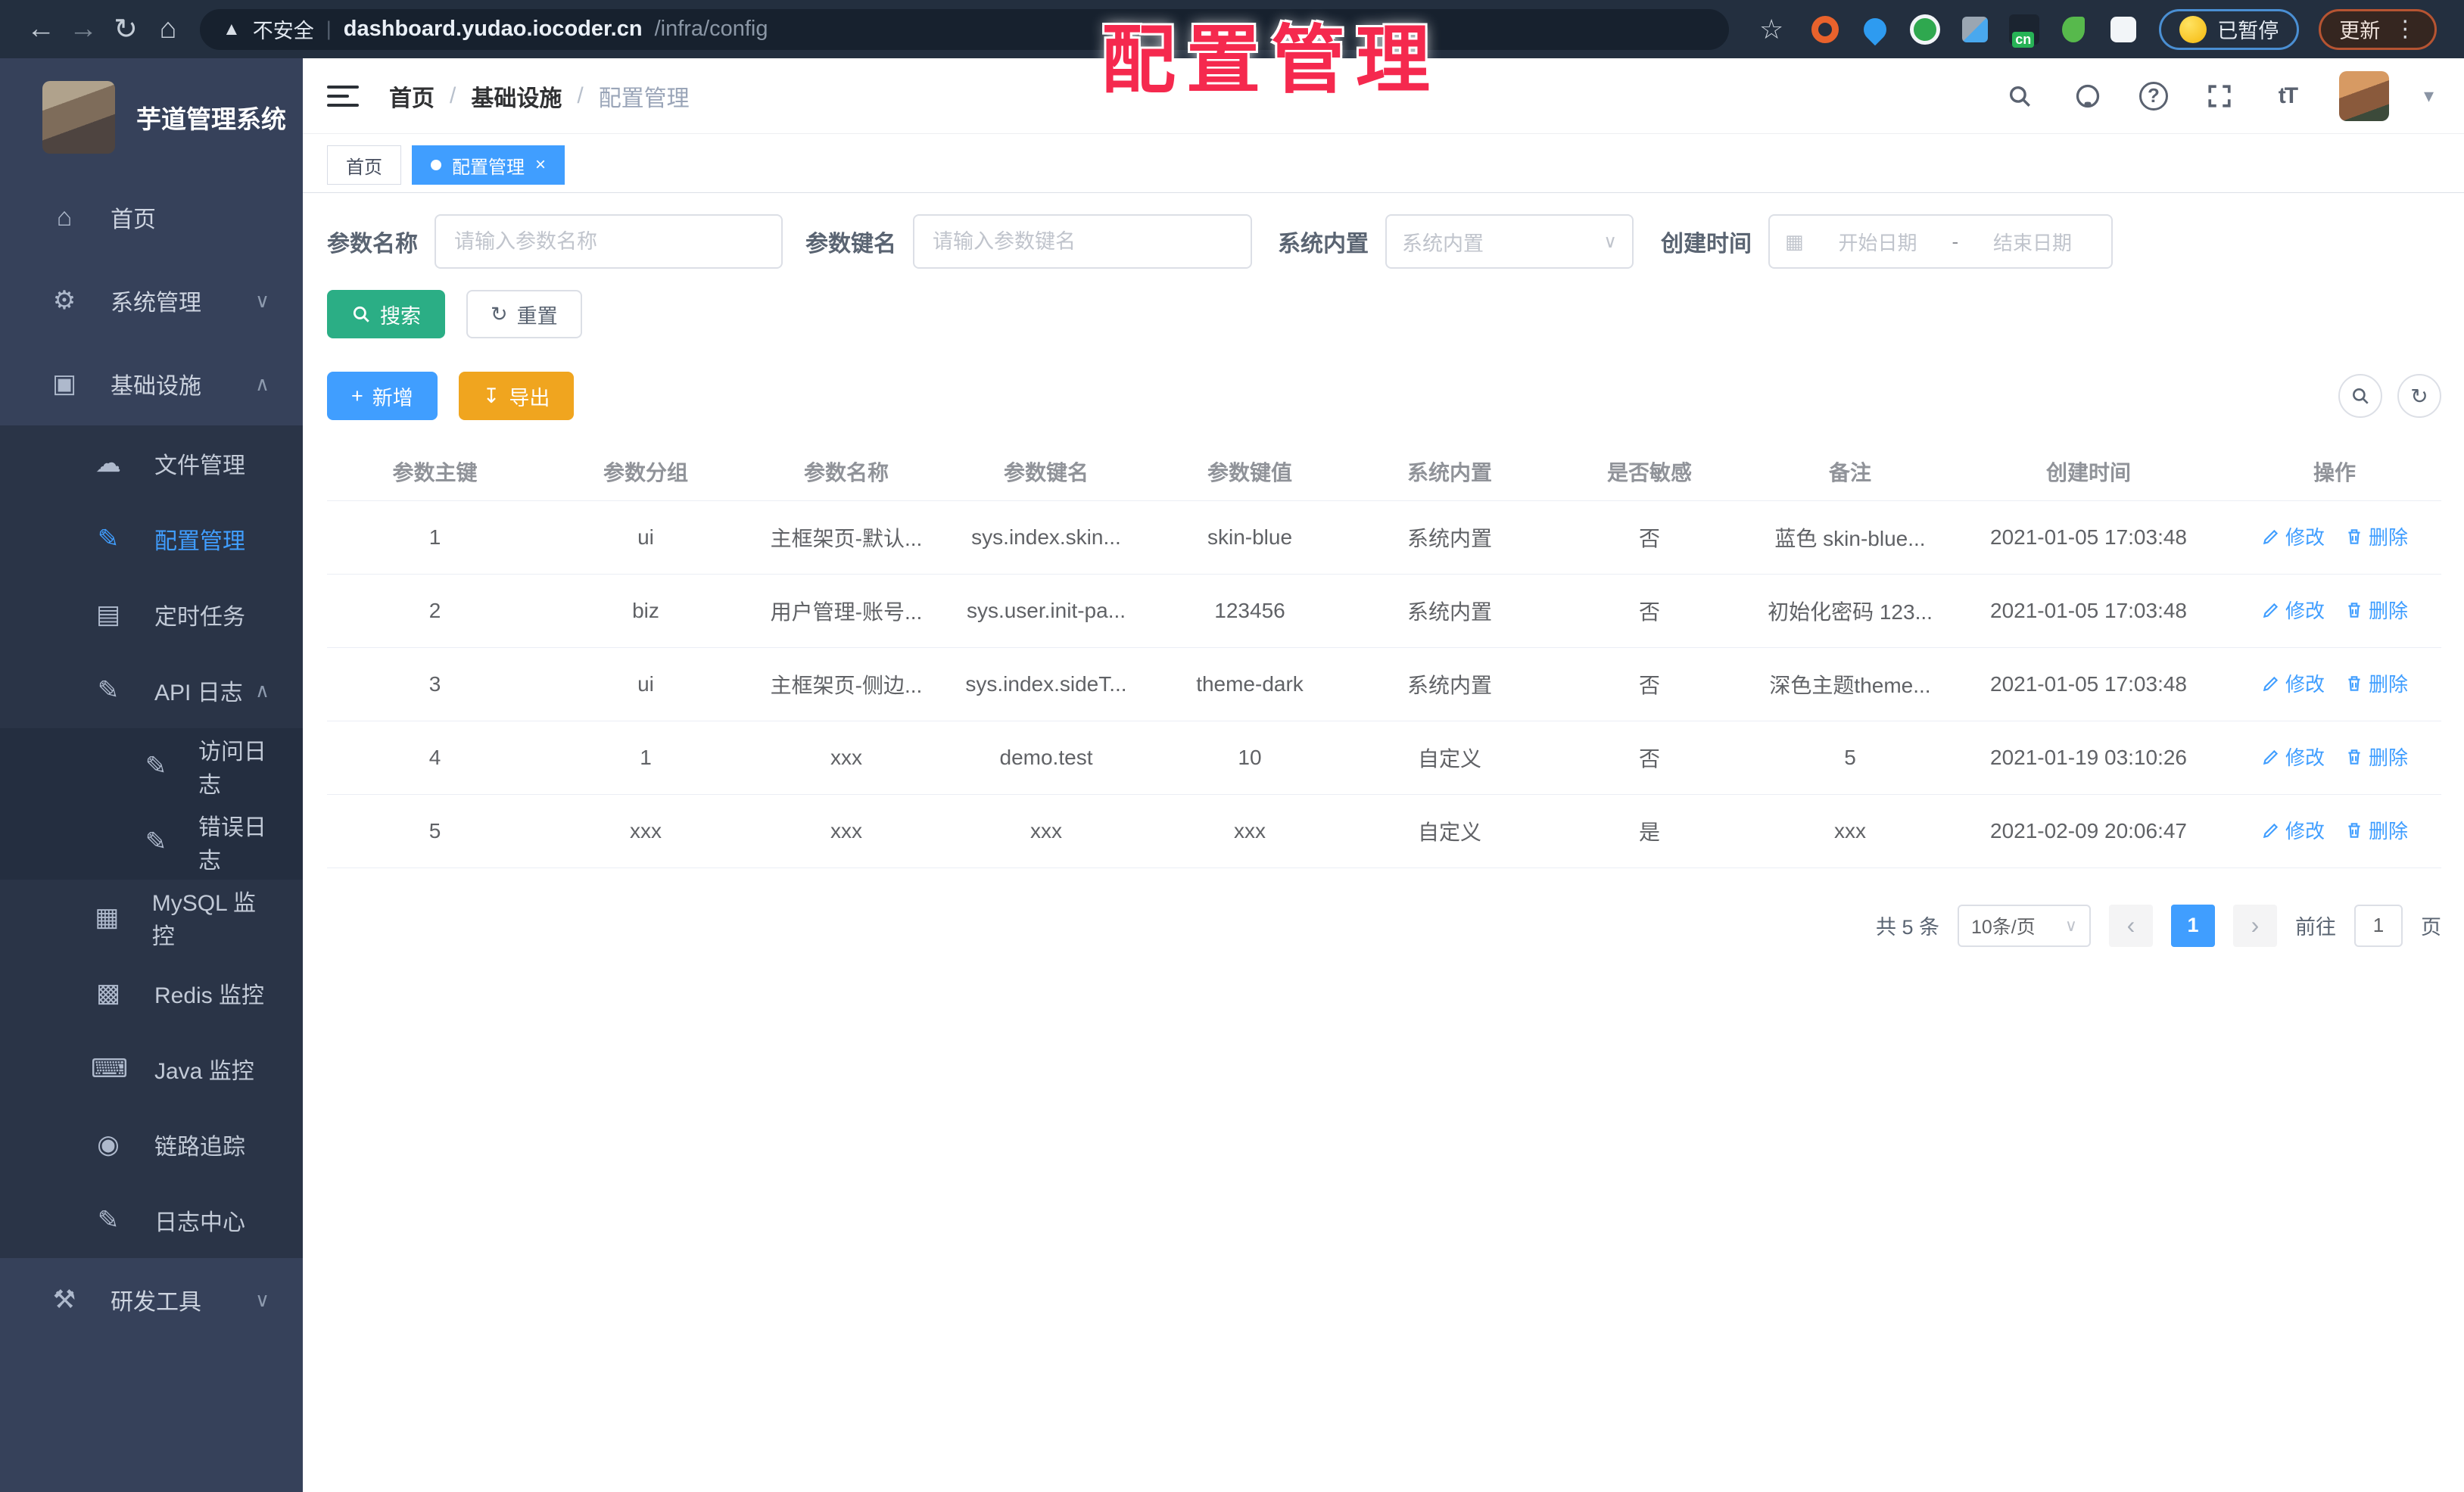 Image resolution: width=2464 pixels, height=1492 pixels. Describe the element at coordinates (646, 611) in the screenshot. I see `table-cell: biz` at that location.